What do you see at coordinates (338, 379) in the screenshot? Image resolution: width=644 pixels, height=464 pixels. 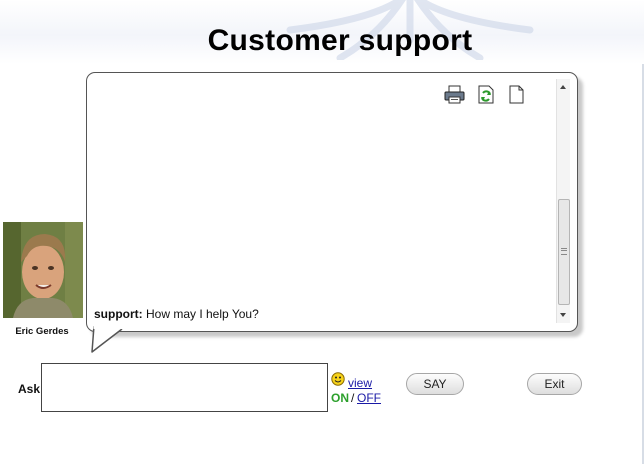 I see `smiley-icon` at bounding box center [338, 379].